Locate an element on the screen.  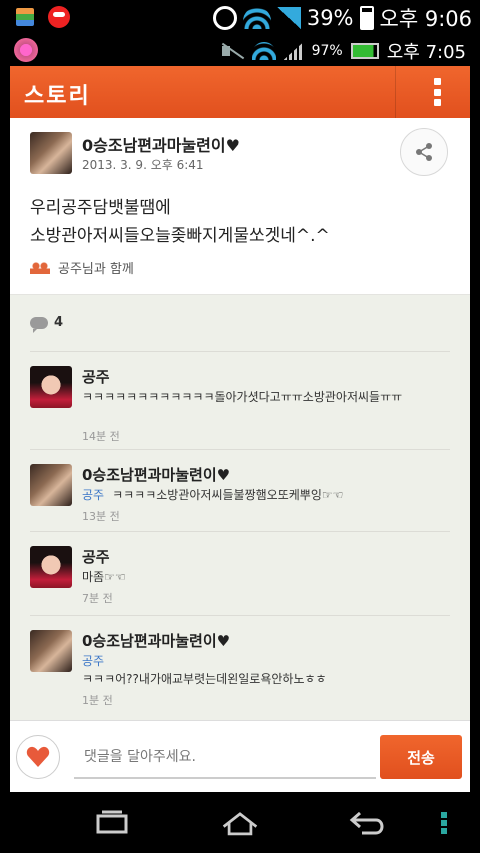
flower-notification-icon is located at coordinates (26, 50).